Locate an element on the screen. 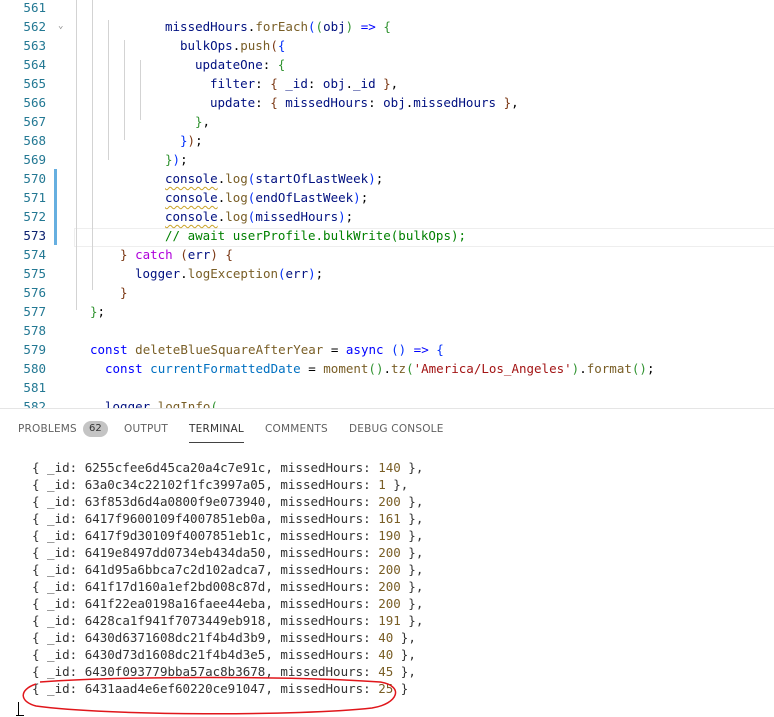 Image resolution: width=774 pixels, height=717 pixels. line-number: 565 is located at coordinates (34, 83).